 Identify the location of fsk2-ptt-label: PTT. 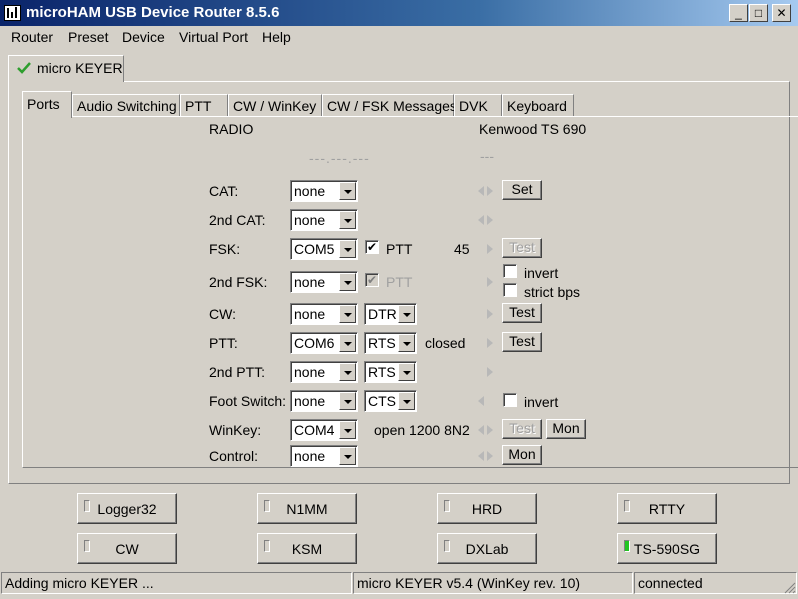
(399, 282).